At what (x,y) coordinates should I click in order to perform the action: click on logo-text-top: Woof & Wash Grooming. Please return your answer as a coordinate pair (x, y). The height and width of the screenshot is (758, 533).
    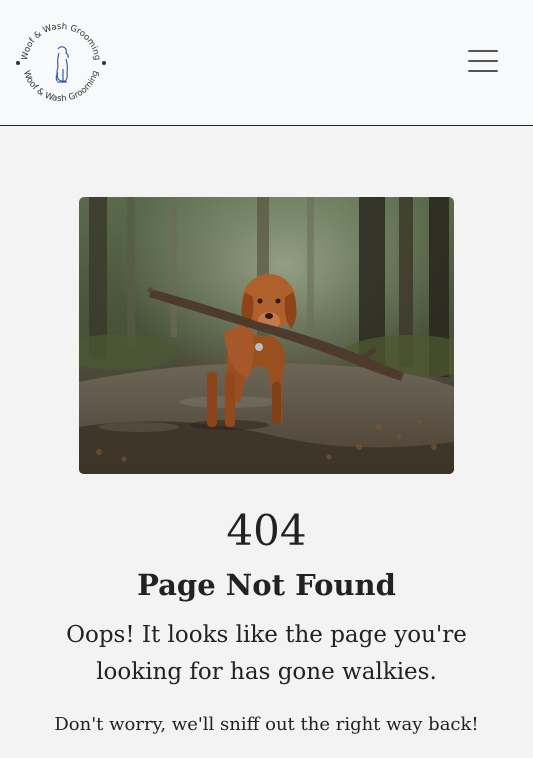
    Looking at the image, I should click on (61, 41).